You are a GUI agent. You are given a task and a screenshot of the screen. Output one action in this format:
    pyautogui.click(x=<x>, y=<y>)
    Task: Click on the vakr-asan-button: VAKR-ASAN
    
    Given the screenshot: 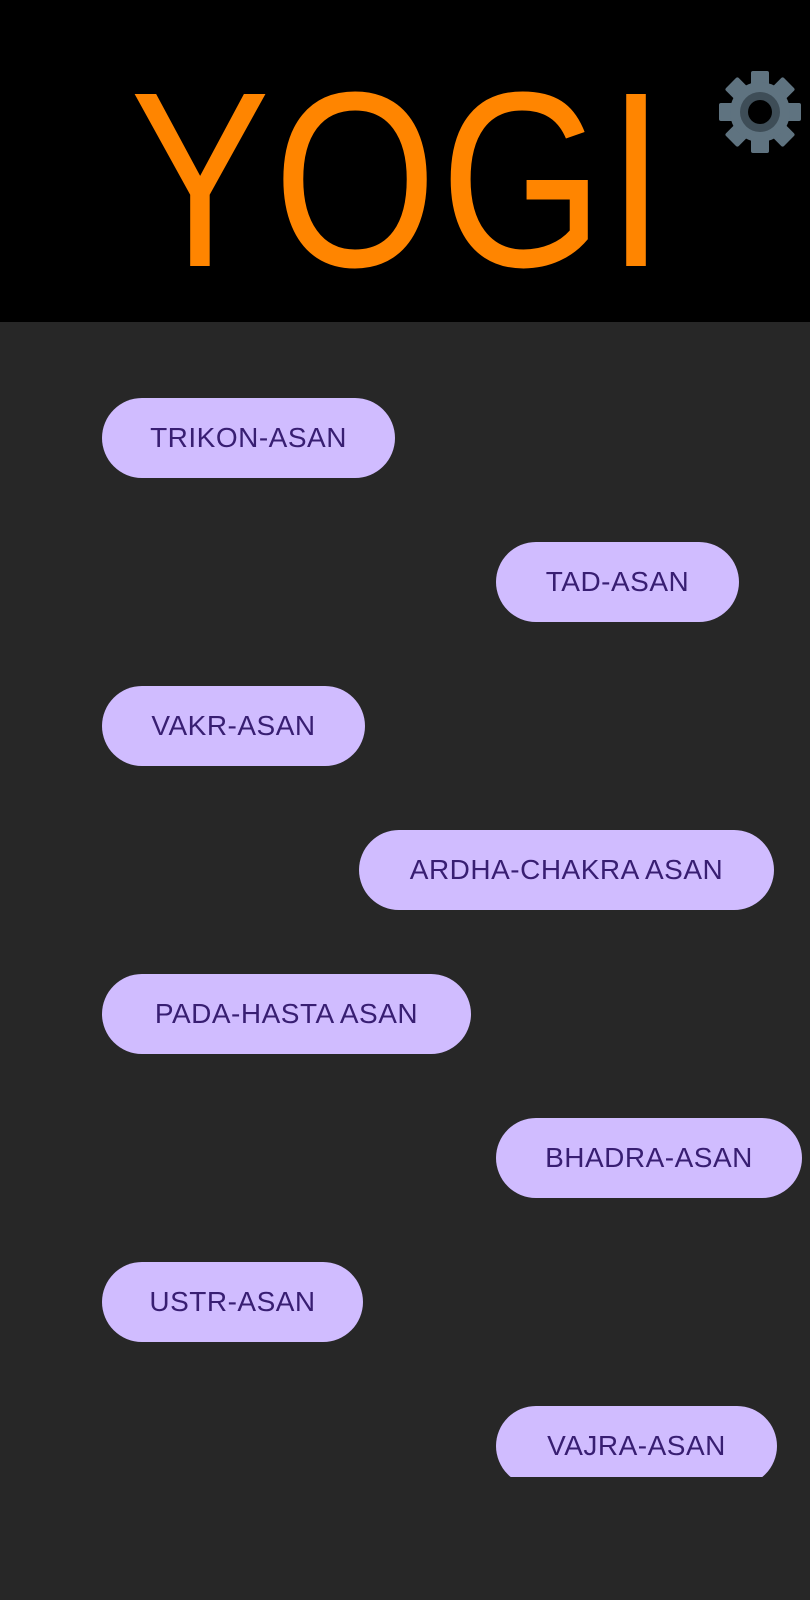 What is the action you would take?
    pyautogui.click(x=233, y=726)
    